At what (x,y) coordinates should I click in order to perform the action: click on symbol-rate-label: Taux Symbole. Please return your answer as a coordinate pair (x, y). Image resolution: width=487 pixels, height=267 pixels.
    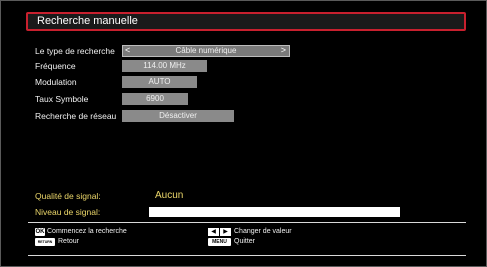
    Looking at the image, I should click on (62, 99).